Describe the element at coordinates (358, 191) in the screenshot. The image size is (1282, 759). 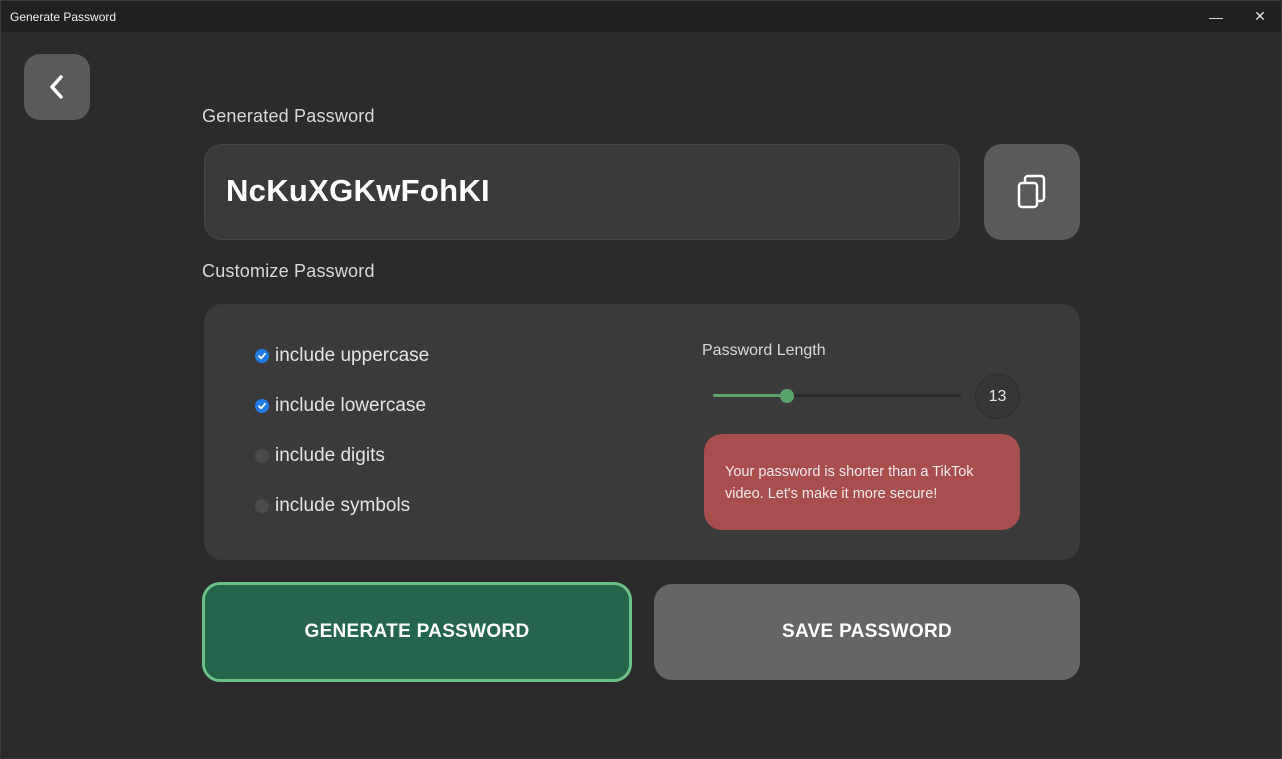
I see `generated-password-text: NcKuXGKwFohKI` at that location.